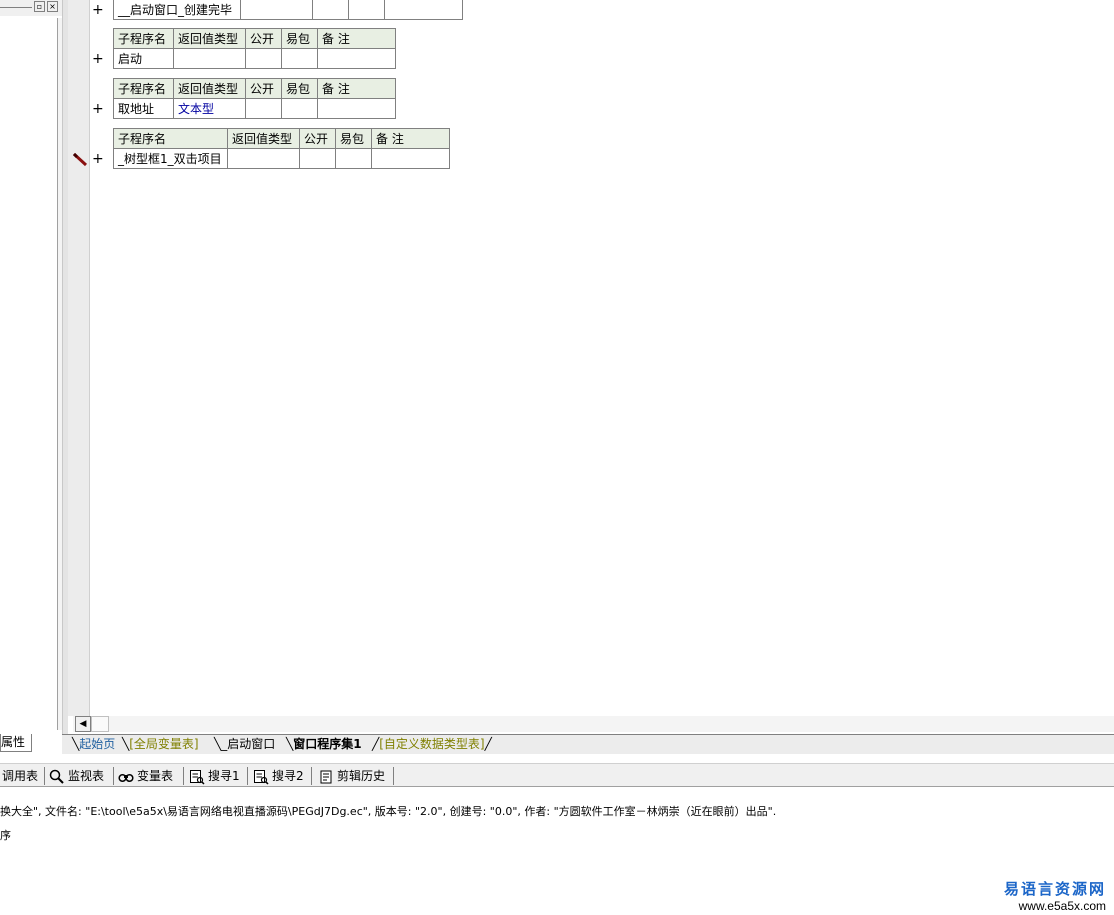 This screenshot has height=915, width=1114. I want to click on watermark-url: www.e5a5x.com, so click(1062, 906).